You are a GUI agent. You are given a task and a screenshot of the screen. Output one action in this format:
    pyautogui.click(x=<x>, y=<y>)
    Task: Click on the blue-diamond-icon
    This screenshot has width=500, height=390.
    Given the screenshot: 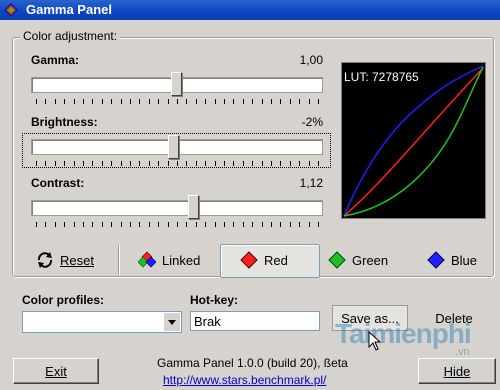 What is the action you would take?
    pyautogui.click(x=436, y=260)
    